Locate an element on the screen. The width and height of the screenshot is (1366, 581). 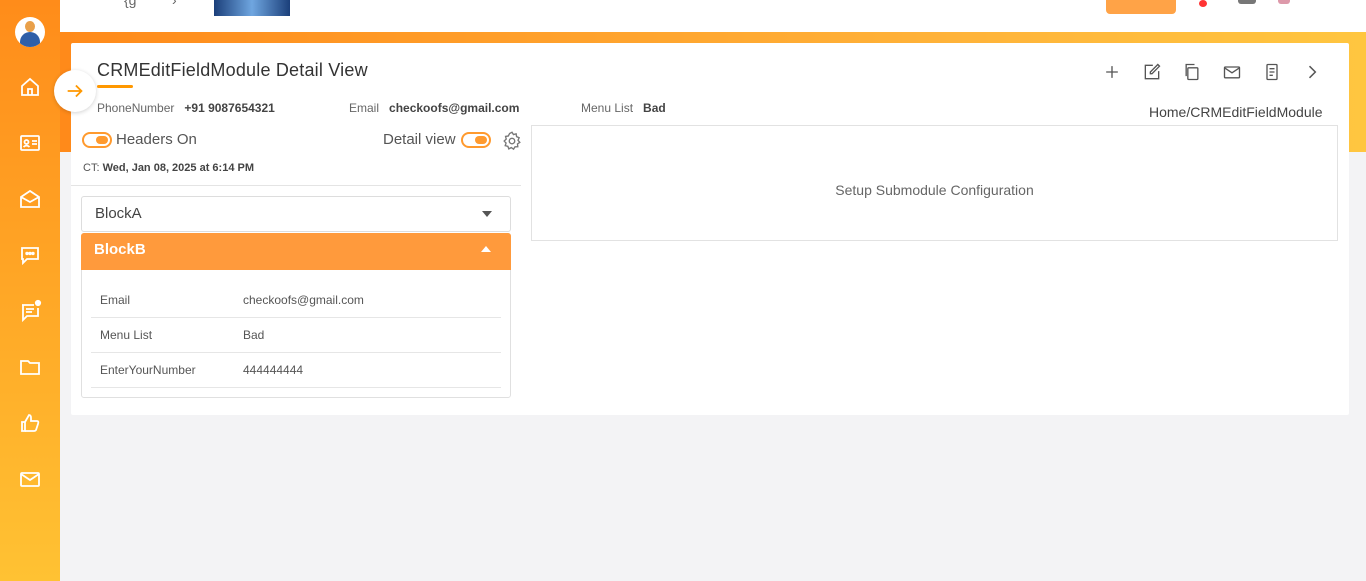
mail-open-icon is located at coordinates (30, 199).